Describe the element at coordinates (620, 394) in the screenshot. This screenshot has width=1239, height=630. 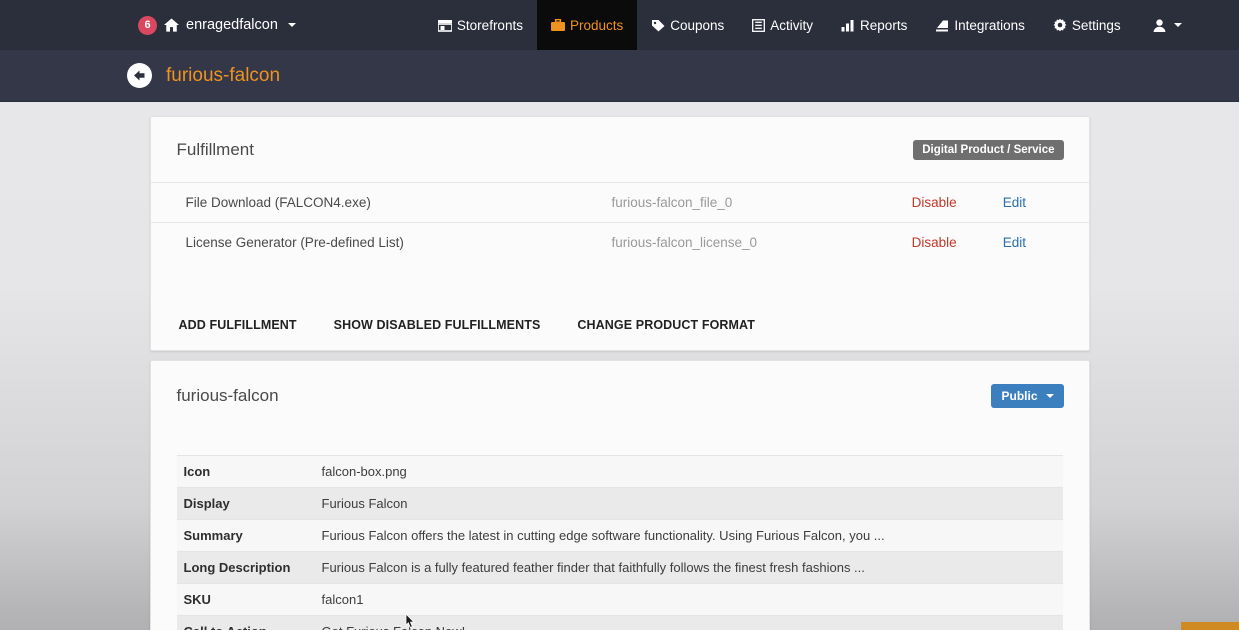
I see `product-card-header: furious-falcon Public` at that location.